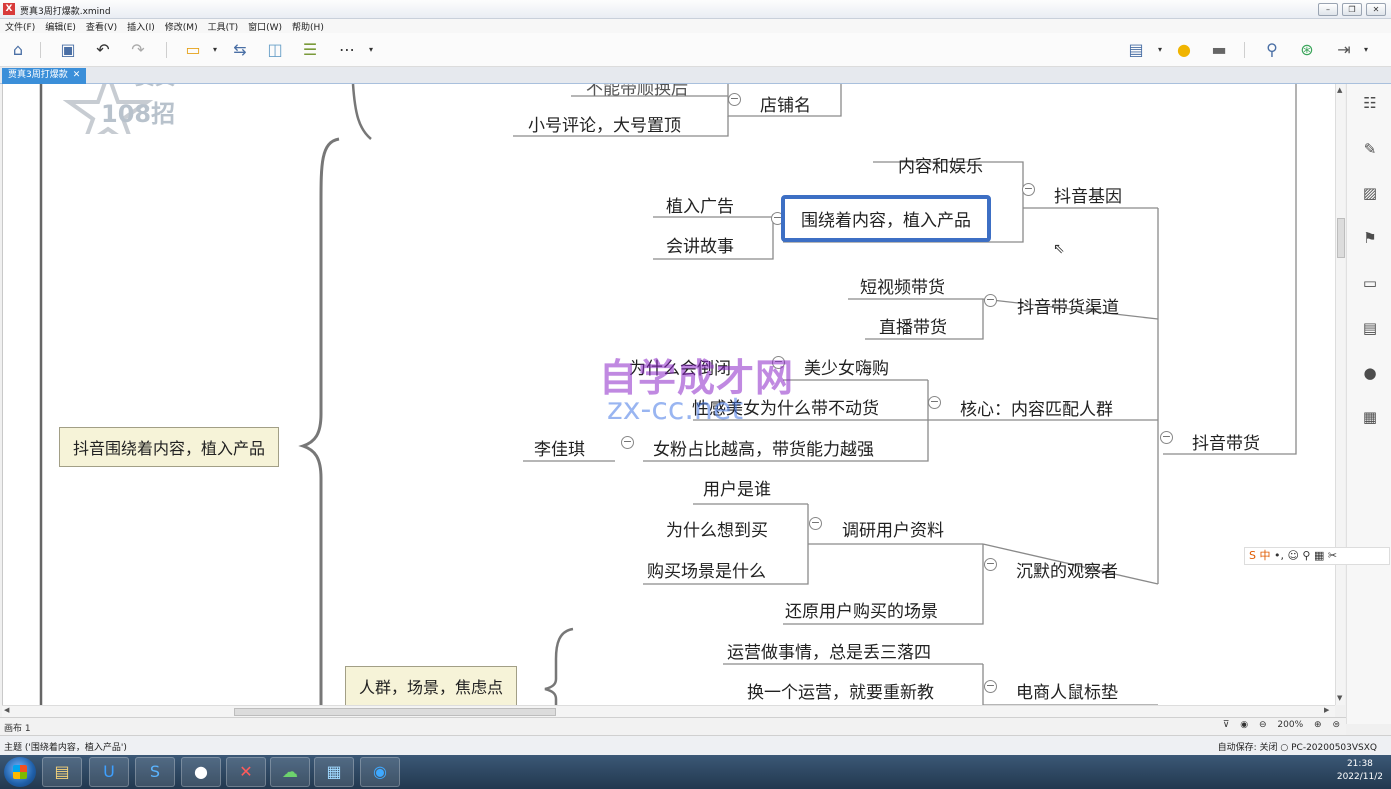  I want to click on topic-scene: 购买场景是什么, so click(706, 569).